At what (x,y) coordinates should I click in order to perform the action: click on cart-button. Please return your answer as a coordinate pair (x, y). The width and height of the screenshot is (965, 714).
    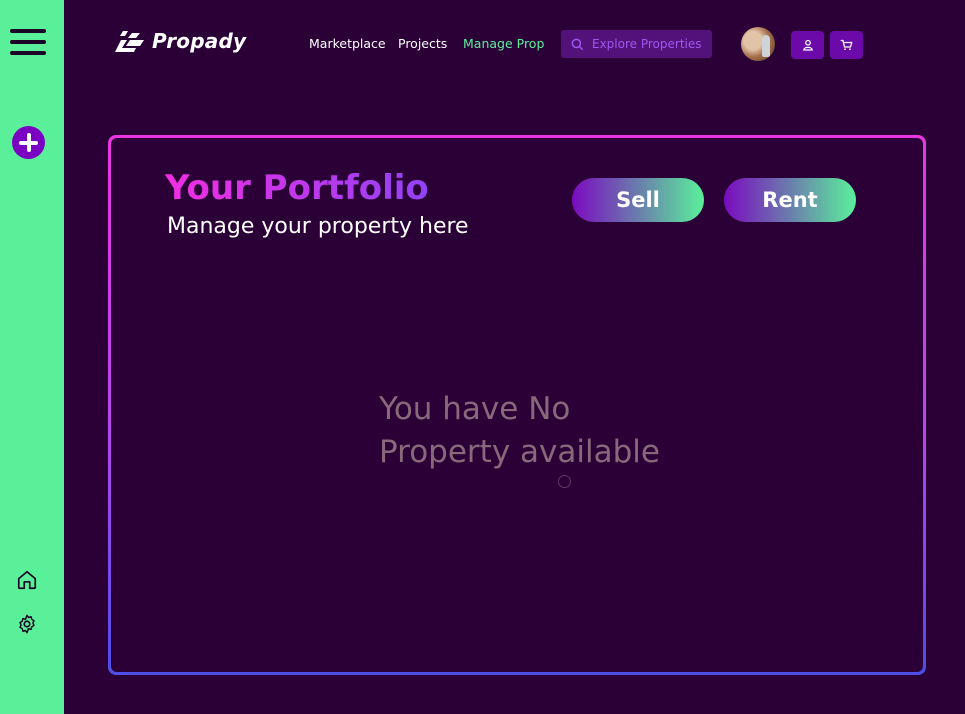
    Looking at the image, I should click on (846, 45).